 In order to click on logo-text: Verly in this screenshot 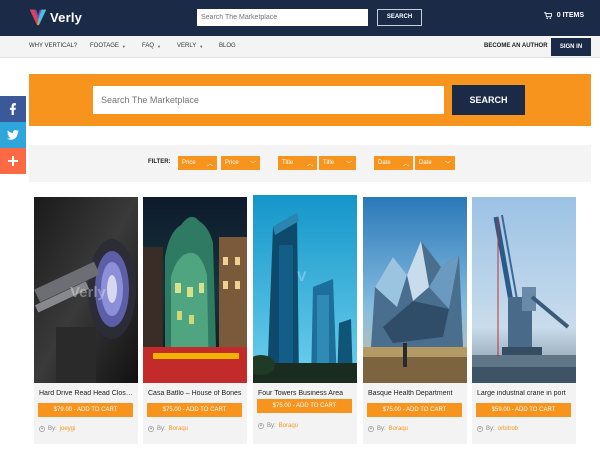, I will do `click(66, 17)`.